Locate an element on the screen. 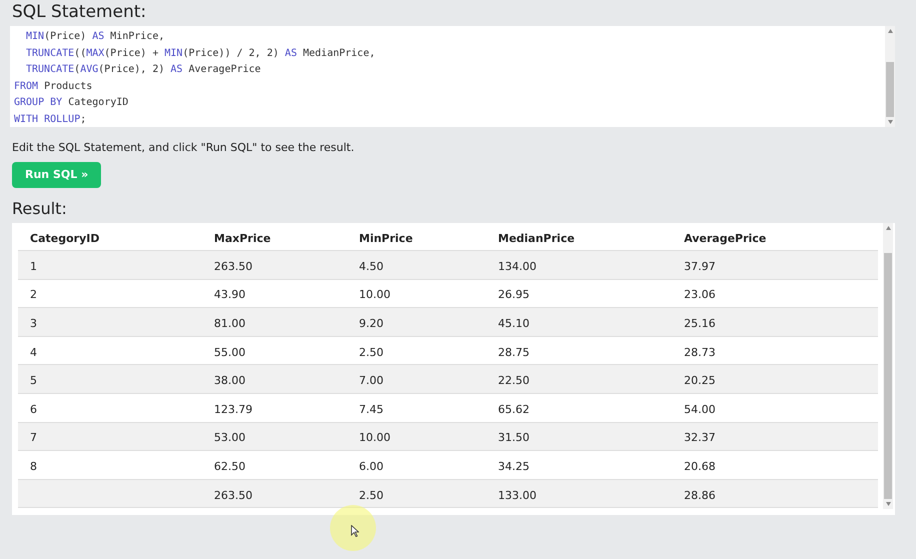  table-cell-text: 28.75 is located at coordinates (513, 352).